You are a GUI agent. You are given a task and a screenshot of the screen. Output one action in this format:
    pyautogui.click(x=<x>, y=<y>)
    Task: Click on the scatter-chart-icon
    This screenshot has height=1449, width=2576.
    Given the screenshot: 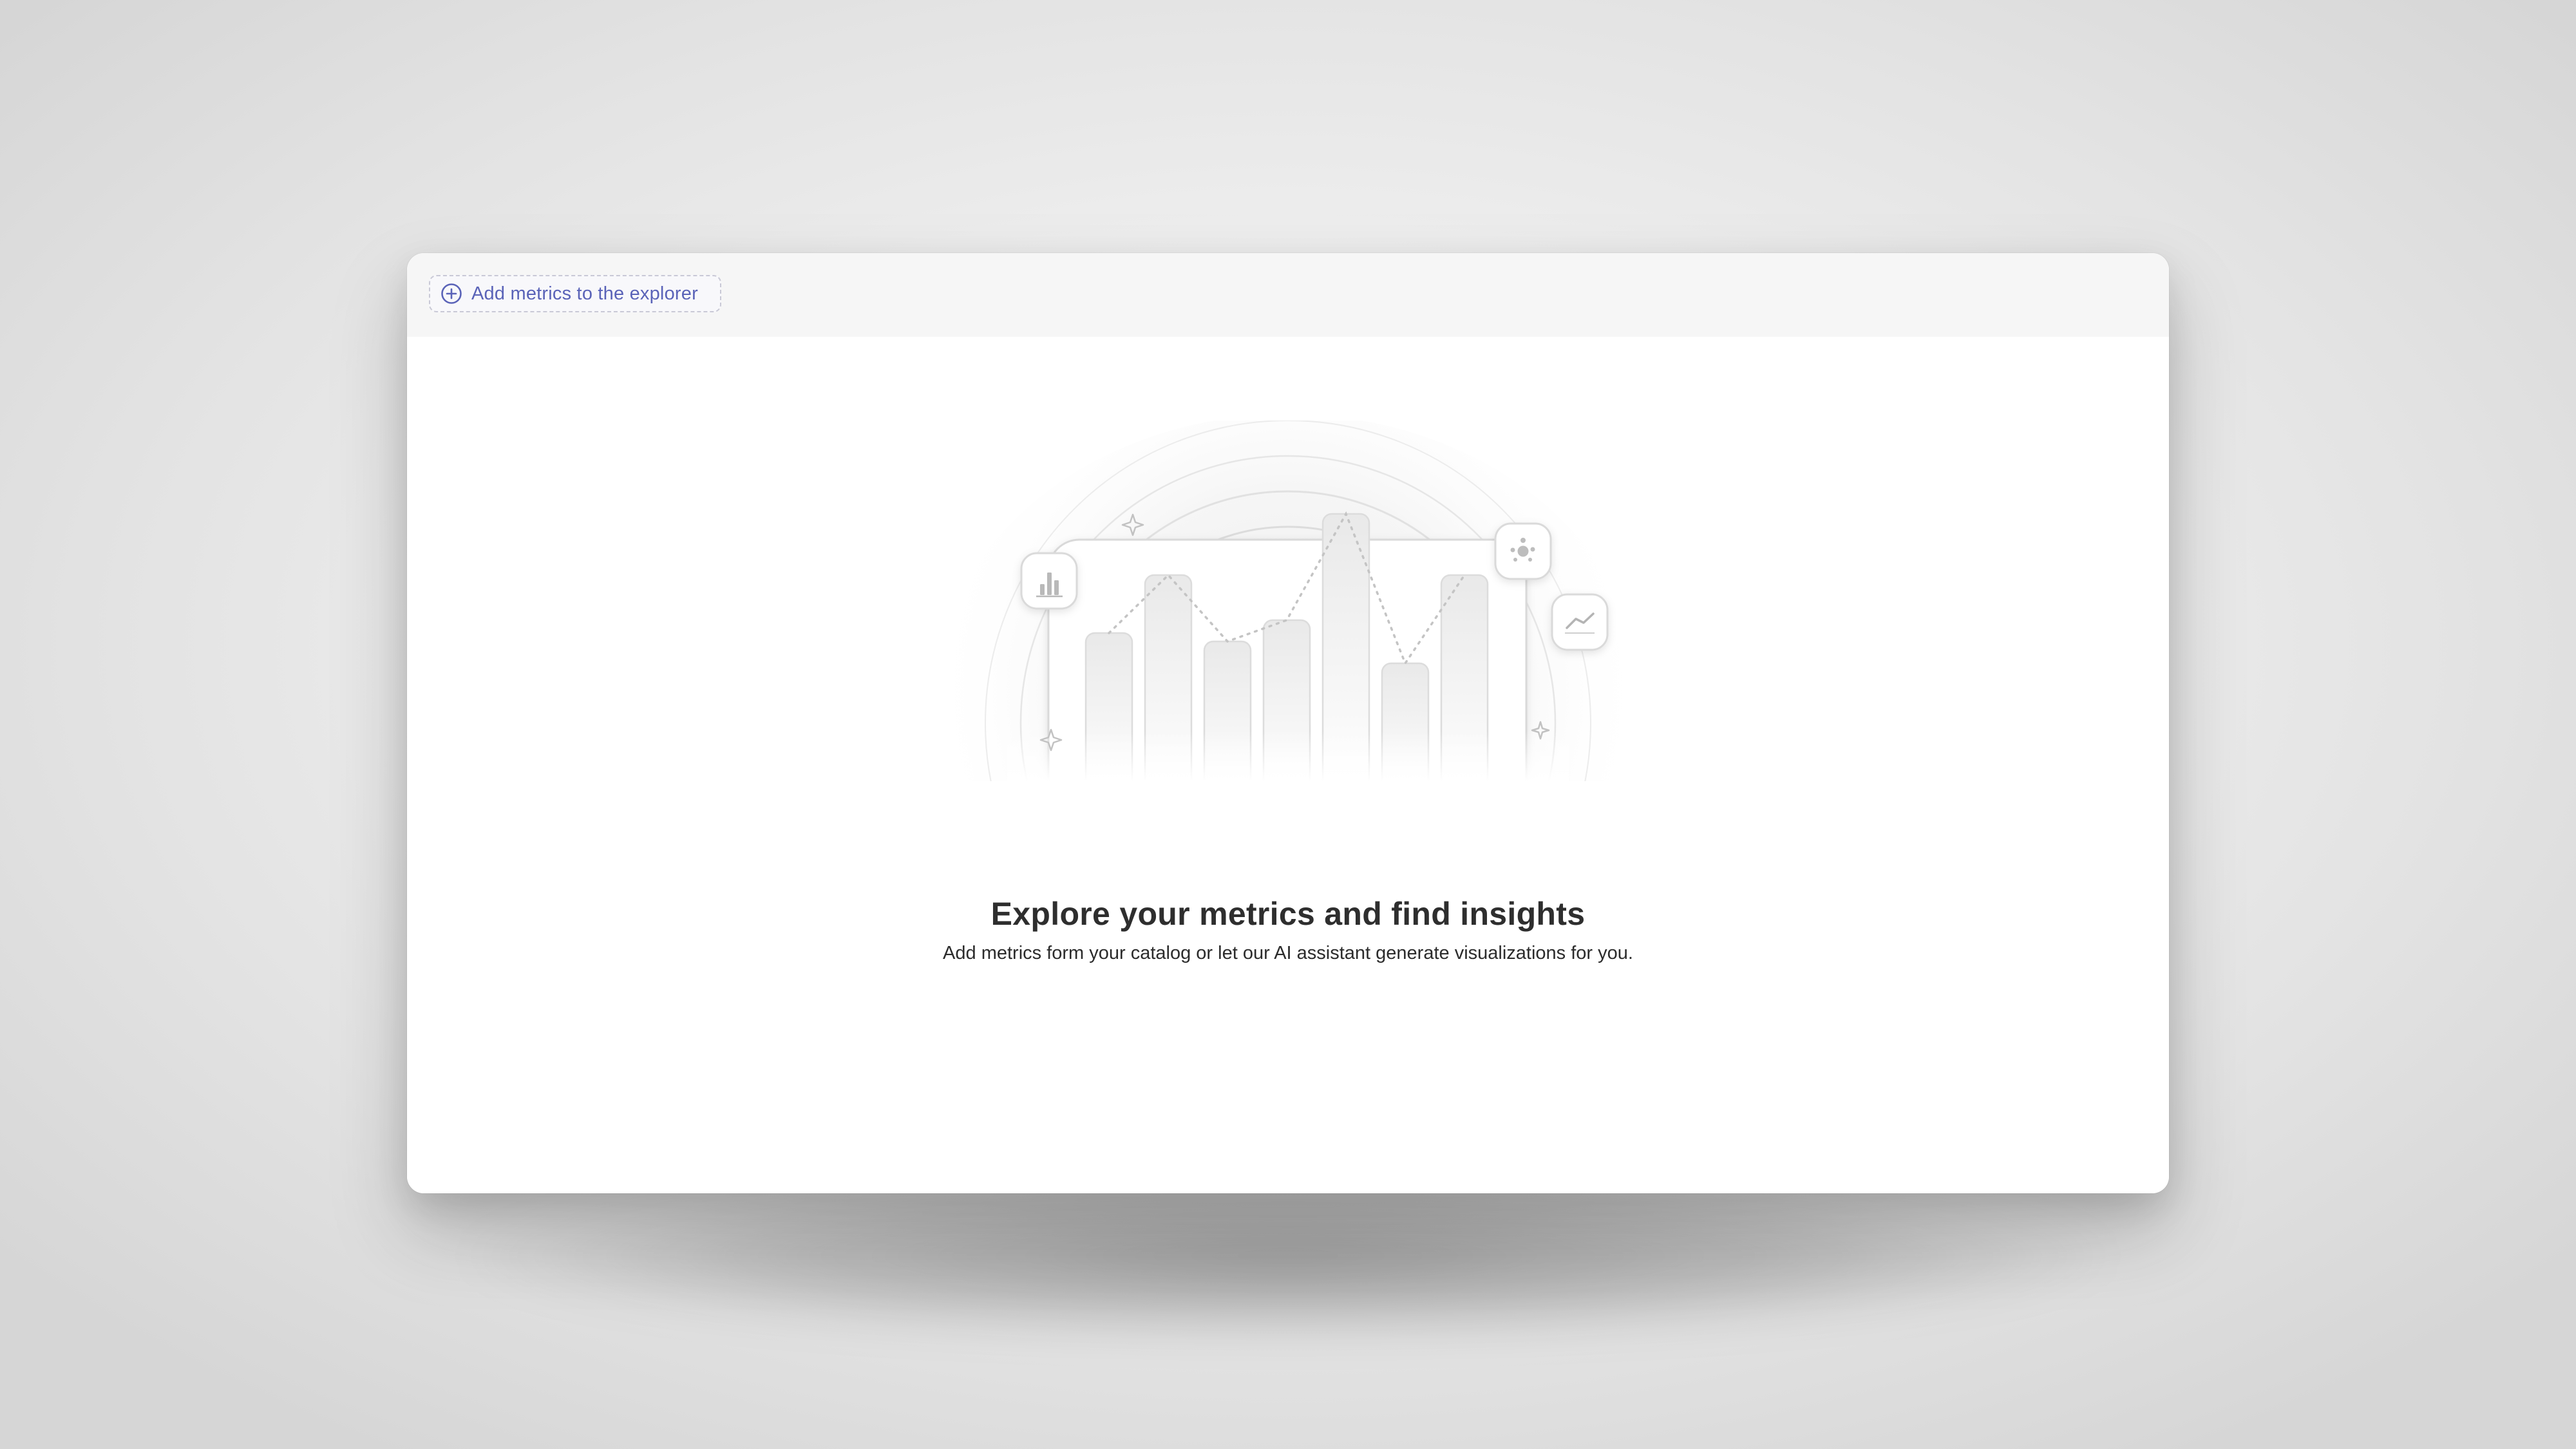 What is the action you would take?
    pyautogui.click(x=1523, y=551)
    